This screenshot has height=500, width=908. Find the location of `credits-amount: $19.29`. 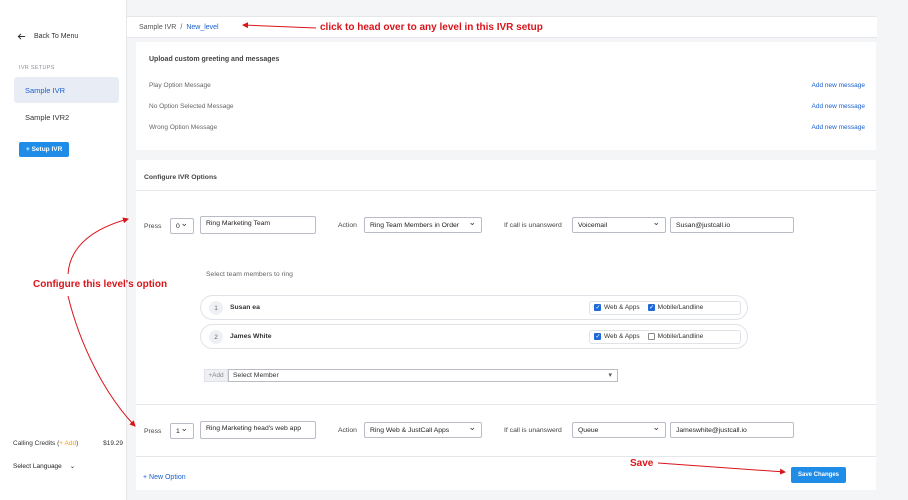

credits-amount: $19.29 is located at coordinates (113, 443).